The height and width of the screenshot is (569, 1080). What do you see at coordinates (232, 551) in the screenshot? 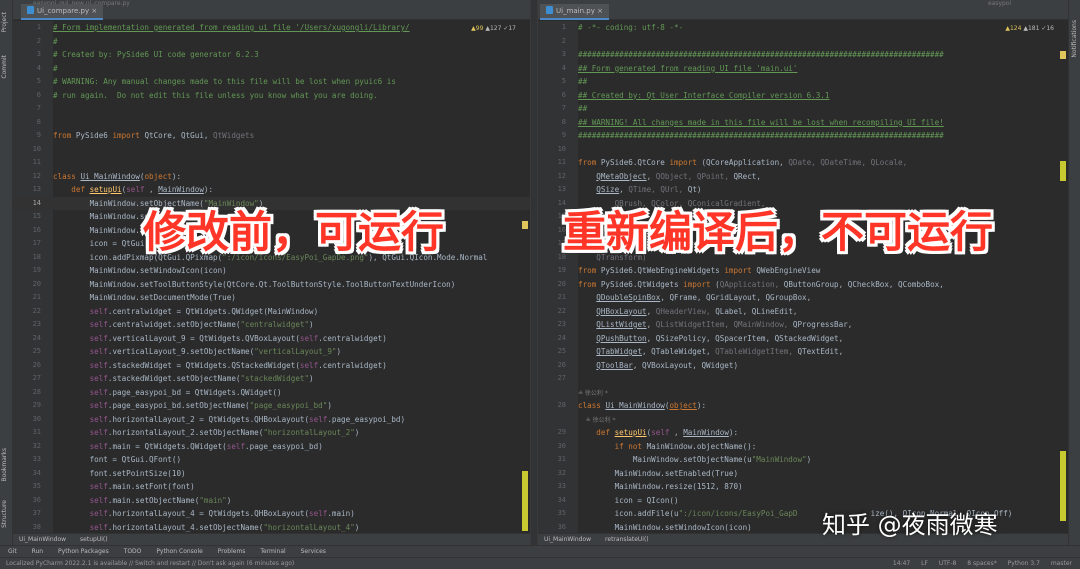
I see `problems-tool-button: Problems` at bounding box center [232, 551].